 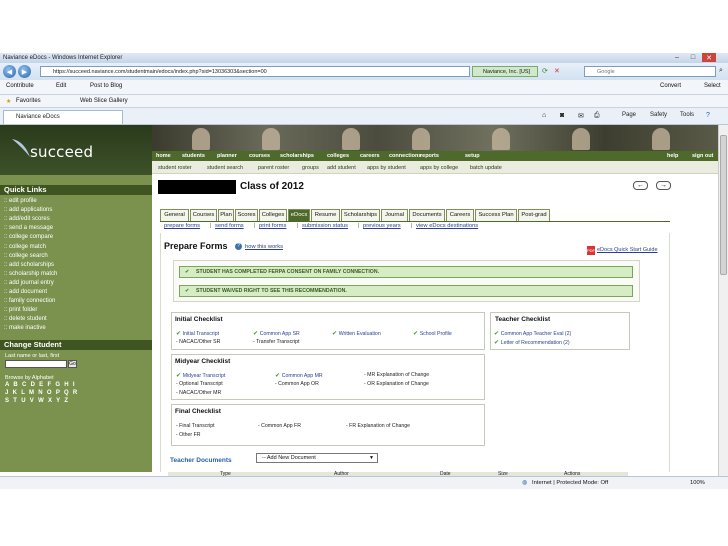 What do you see at coordinates (709, 57) in the screenshot?
I see `close-icon: ✕` at bounding box center [709, 57].